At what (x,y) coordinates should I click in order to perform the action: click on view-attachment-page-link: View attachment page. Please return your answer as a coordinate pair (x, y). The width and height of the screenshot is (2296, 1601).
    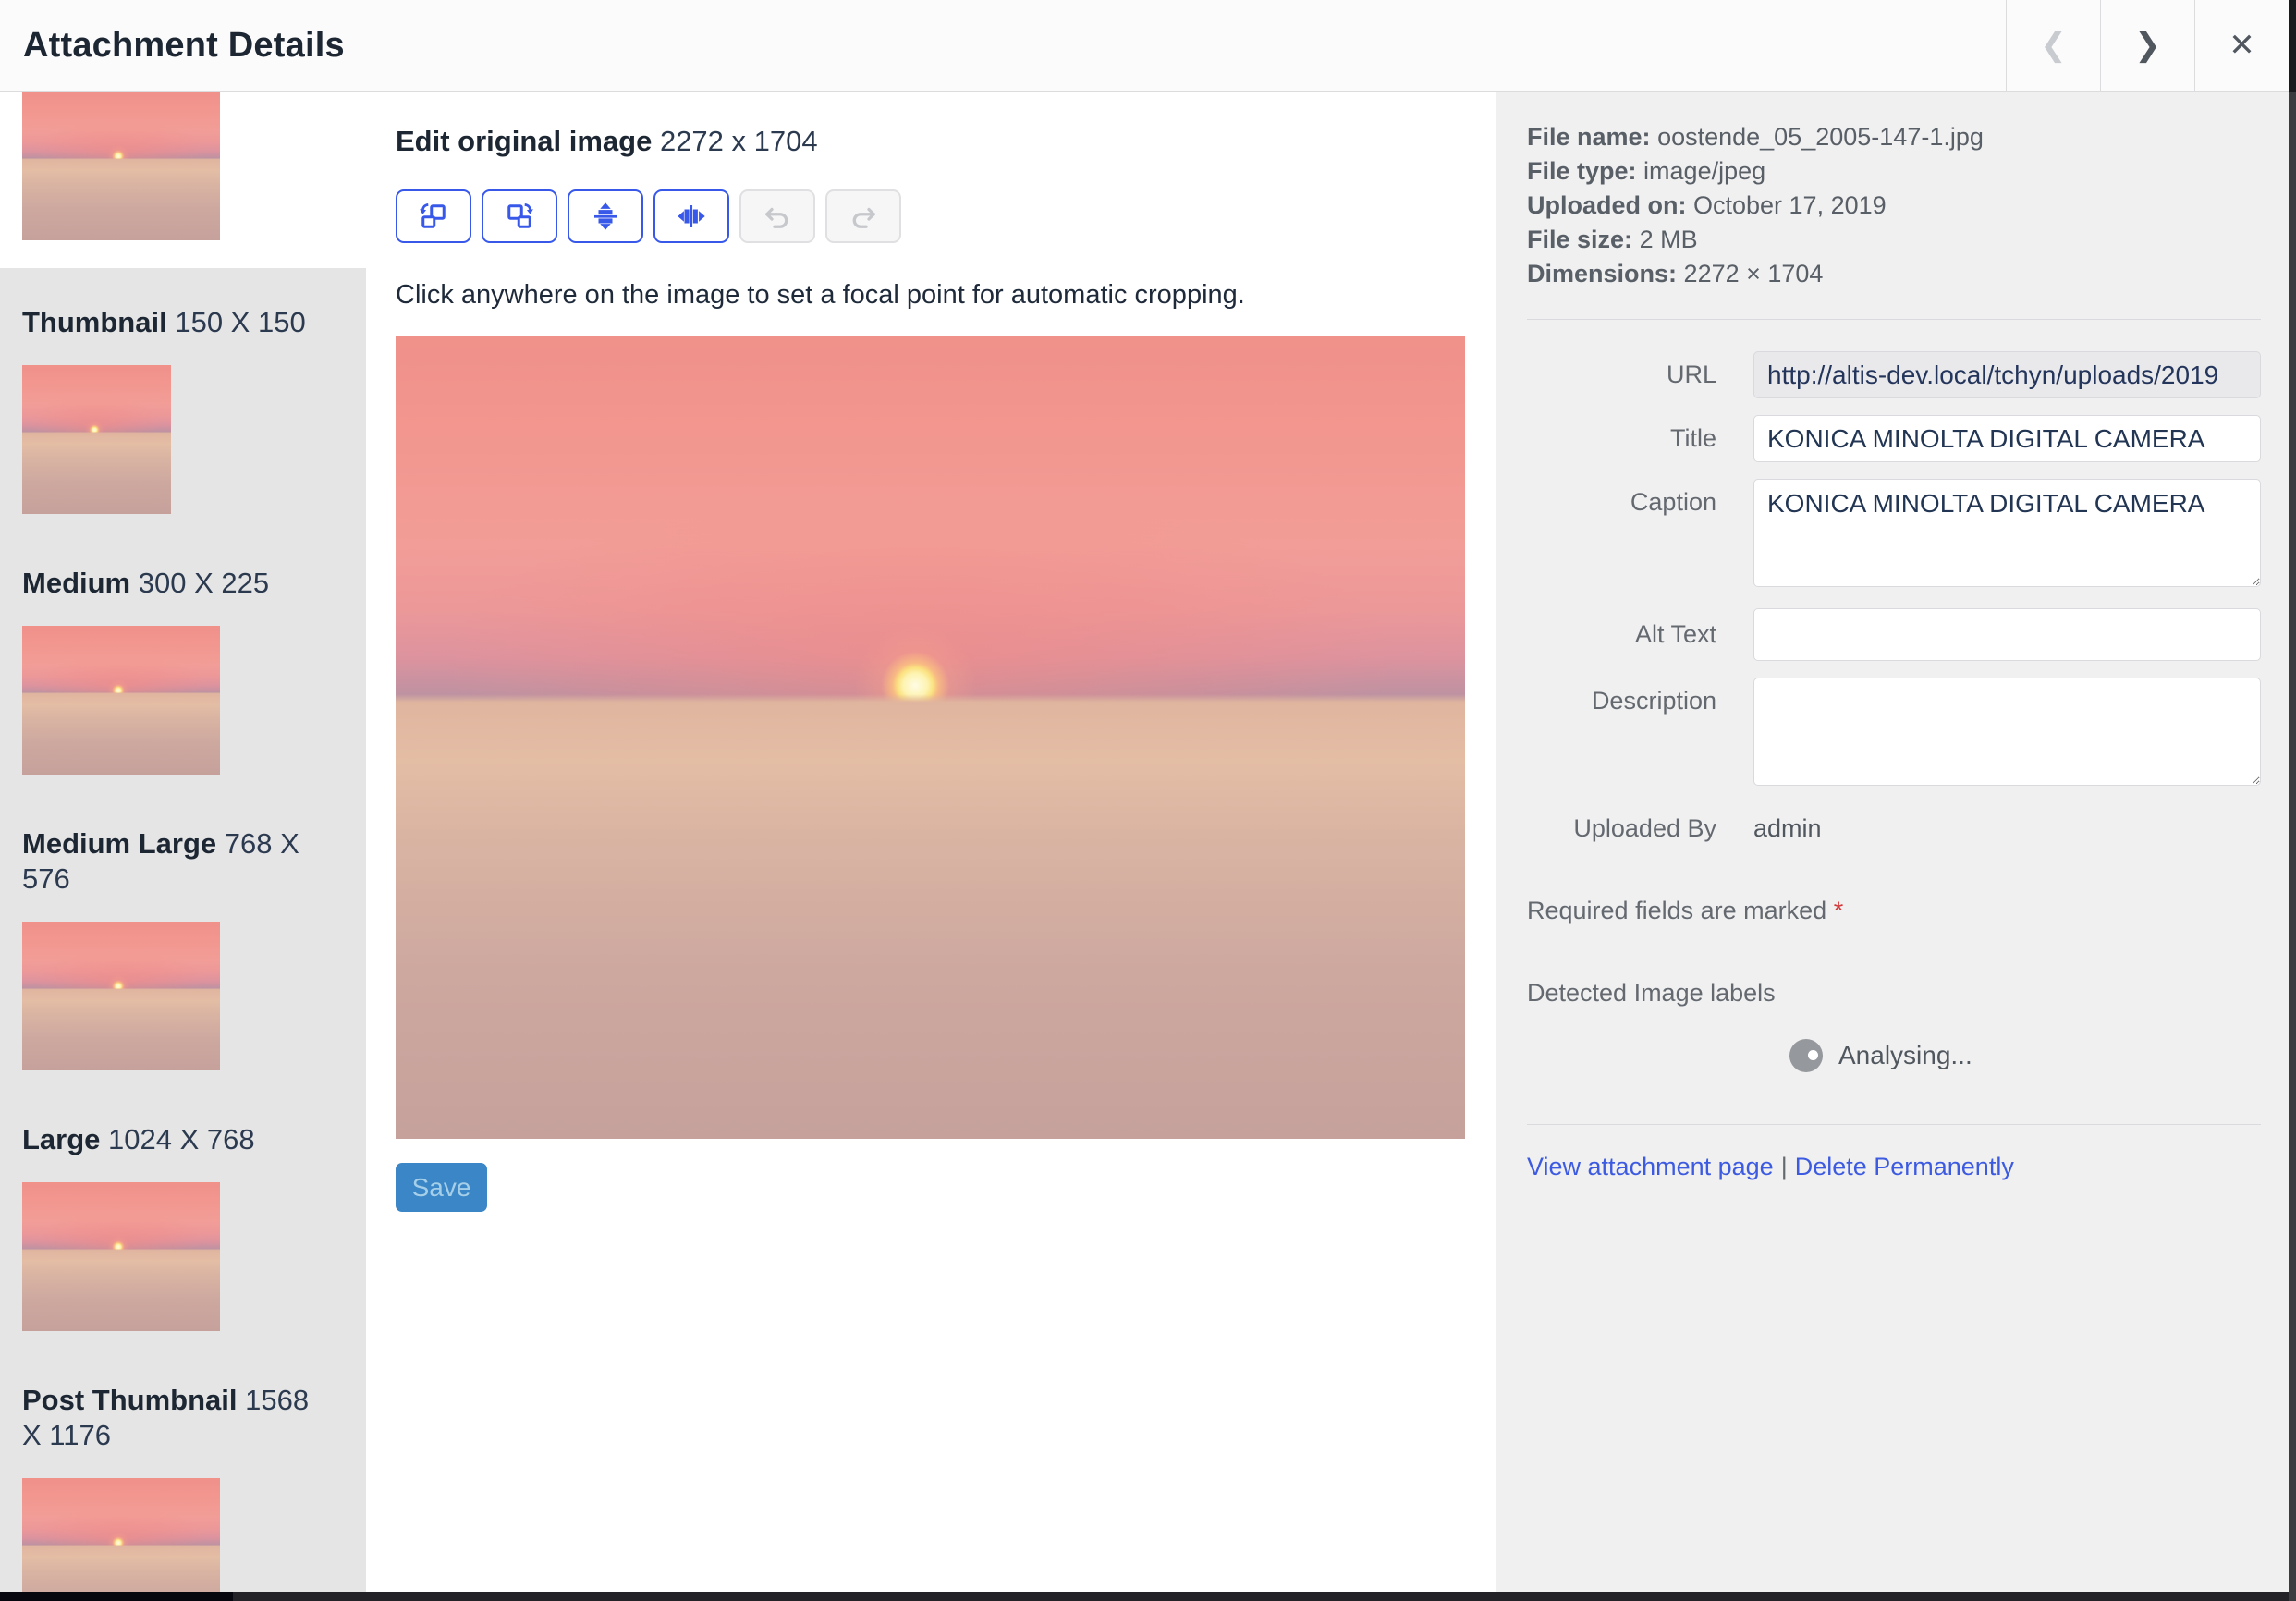
    Looking at the image, I should click on (1650, 1166).